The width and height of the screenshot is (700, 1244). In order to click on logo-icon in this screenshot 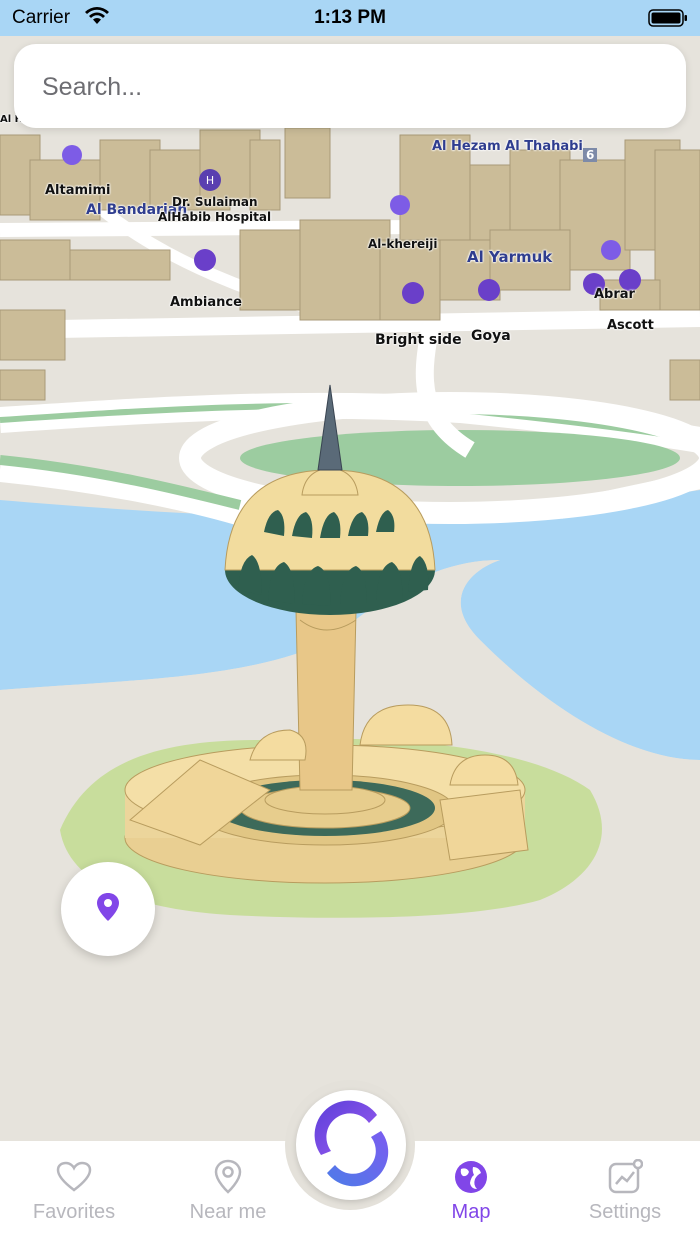, I will do `click(351, 1145)`.